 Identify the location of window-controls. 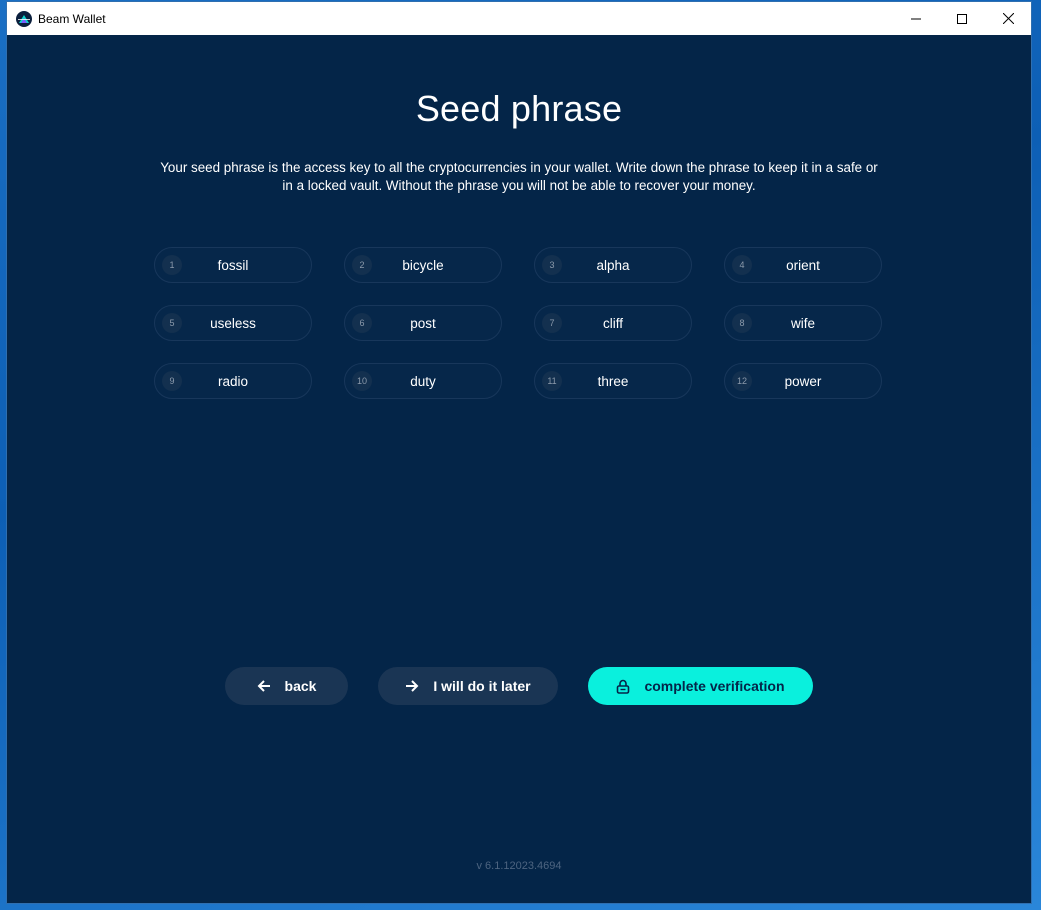
(962, 18).